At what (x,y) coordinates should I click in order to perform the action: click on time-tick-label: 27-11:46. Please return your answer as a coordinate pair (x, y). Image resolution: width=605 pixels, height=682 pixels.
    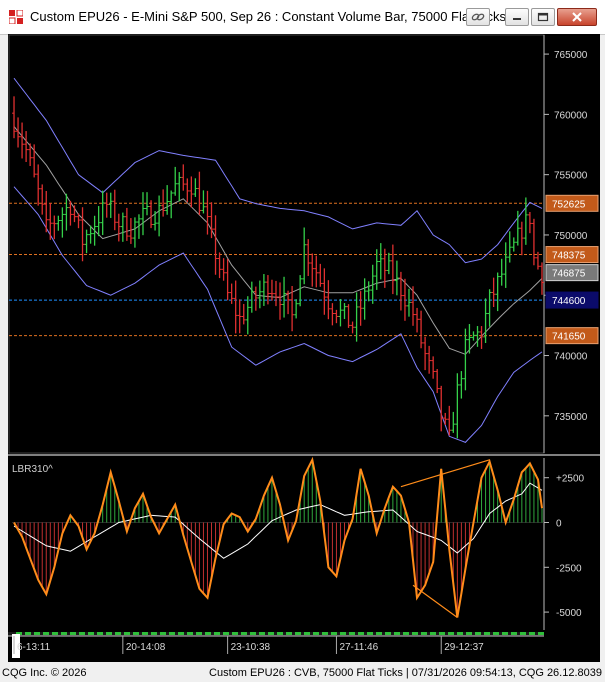
    Looking at the image, I should click on (358, 647).